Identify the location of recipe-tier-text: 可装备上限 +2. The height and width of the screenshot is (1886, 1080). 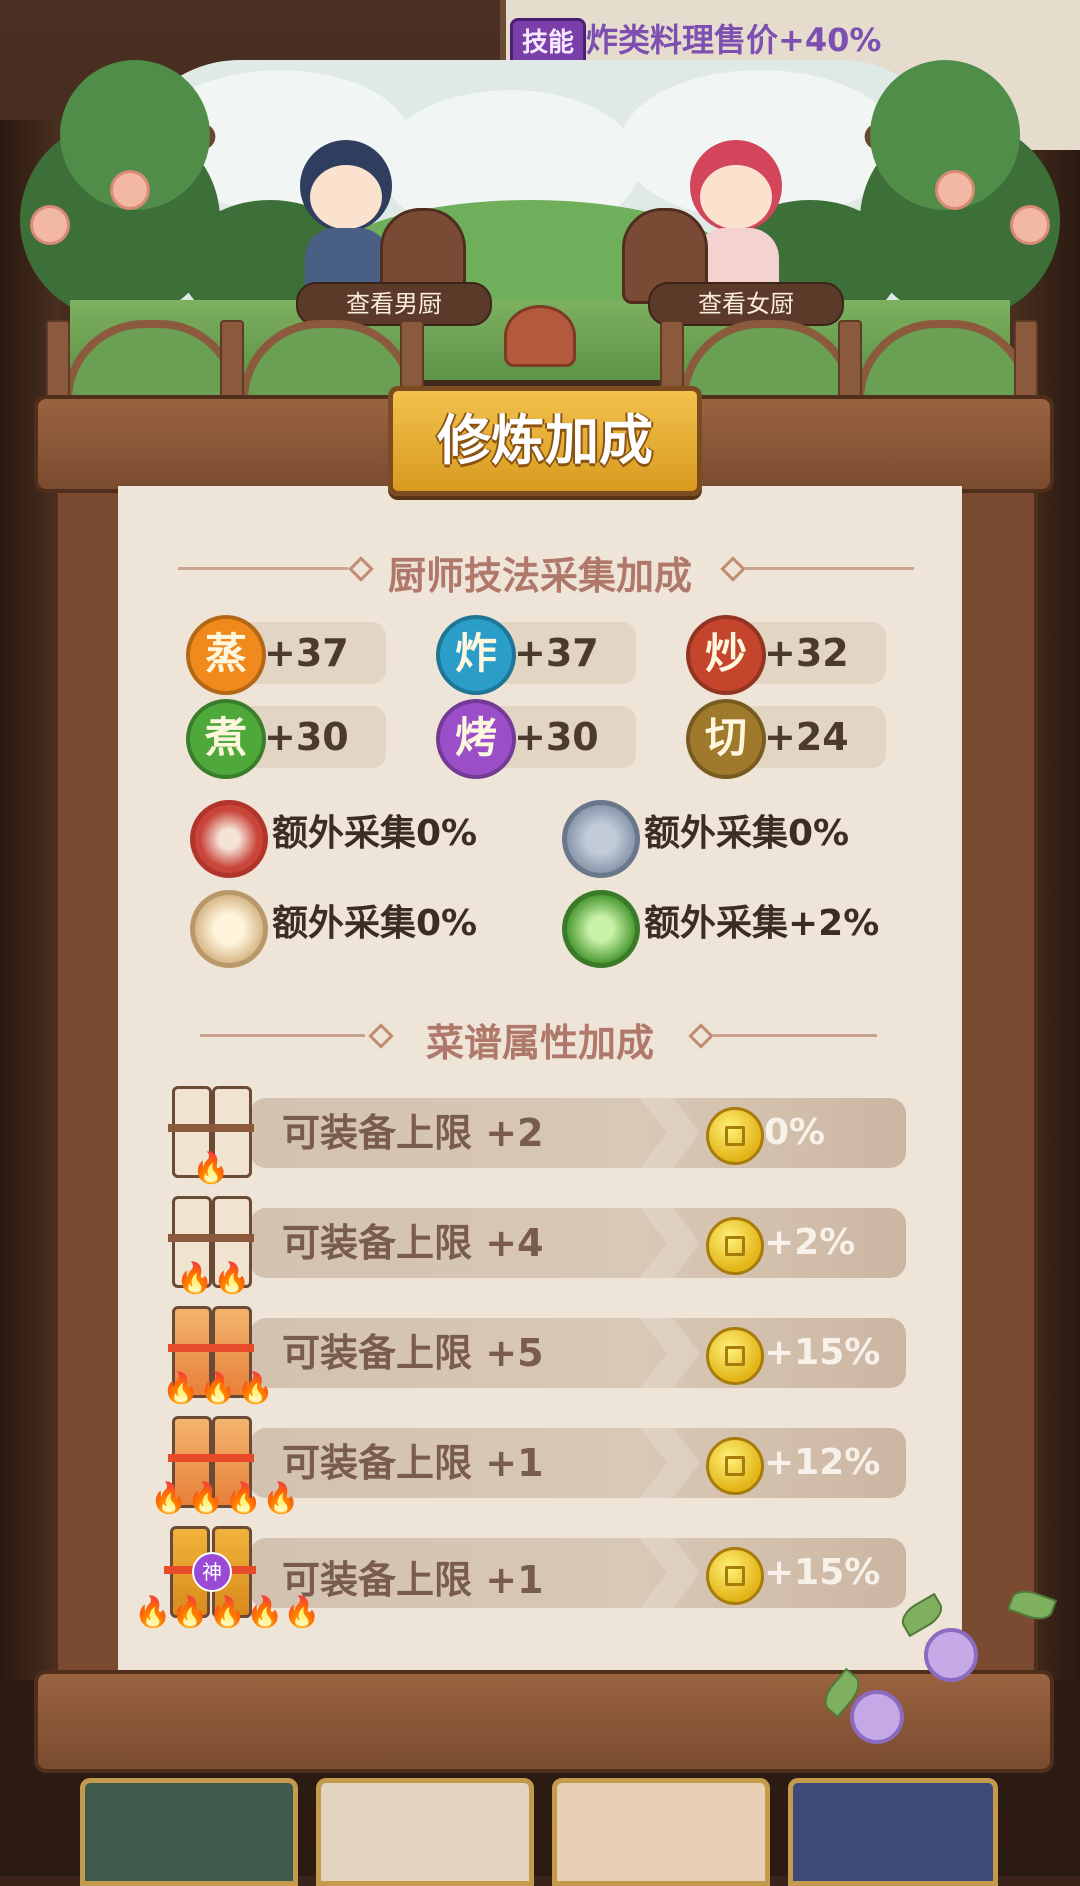
(413, 1133).